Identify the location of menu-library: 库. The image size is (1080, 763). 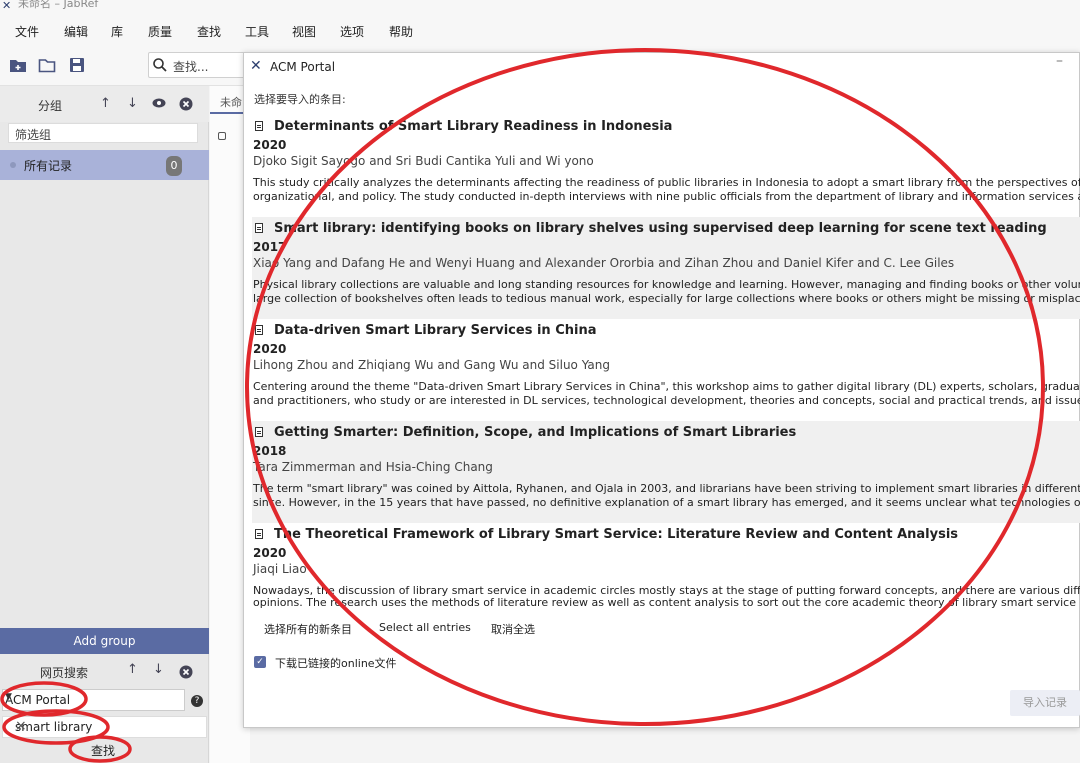
(117, 31).